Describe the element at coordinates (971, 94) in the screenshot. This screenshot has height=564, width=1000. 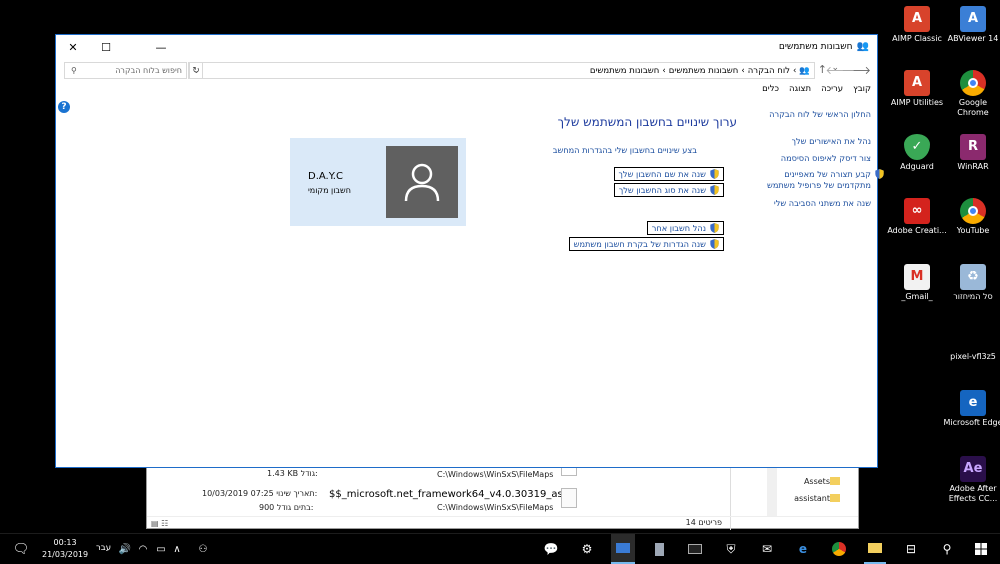
I see `desktop-icon-google-chrome: Google Chrome` at that location.